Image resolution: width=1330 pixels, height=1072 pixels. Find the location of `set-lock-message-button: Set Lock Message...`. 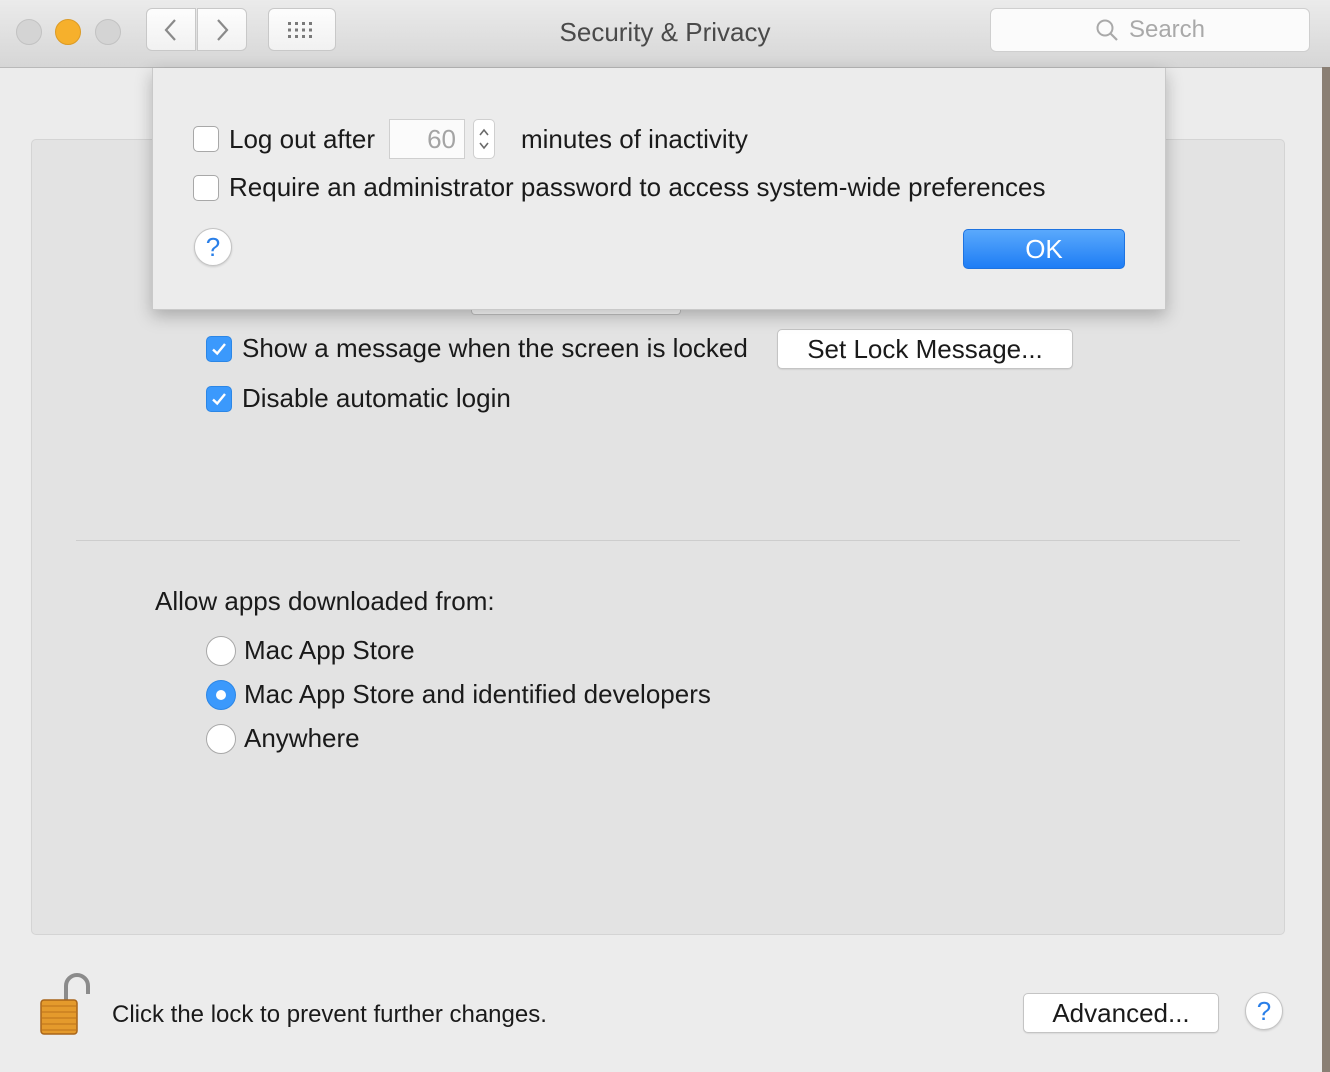

set-lock-message-button: Set Lock Message... is located at coordinates (925, 349).